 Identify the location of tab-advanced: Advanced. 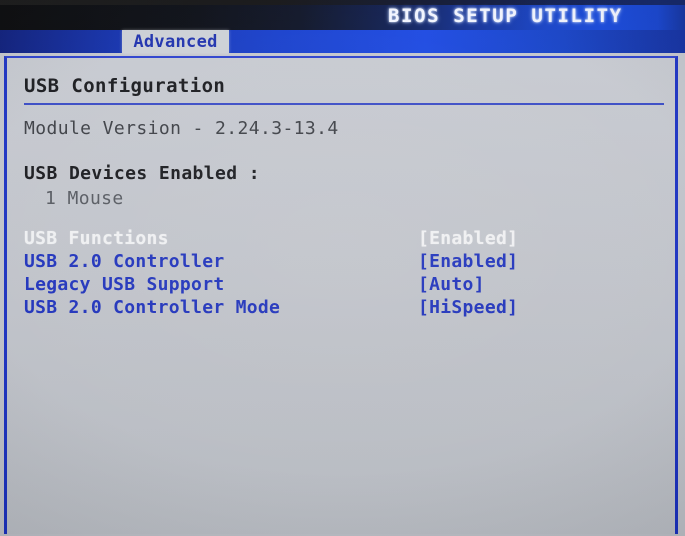
(175, 41).